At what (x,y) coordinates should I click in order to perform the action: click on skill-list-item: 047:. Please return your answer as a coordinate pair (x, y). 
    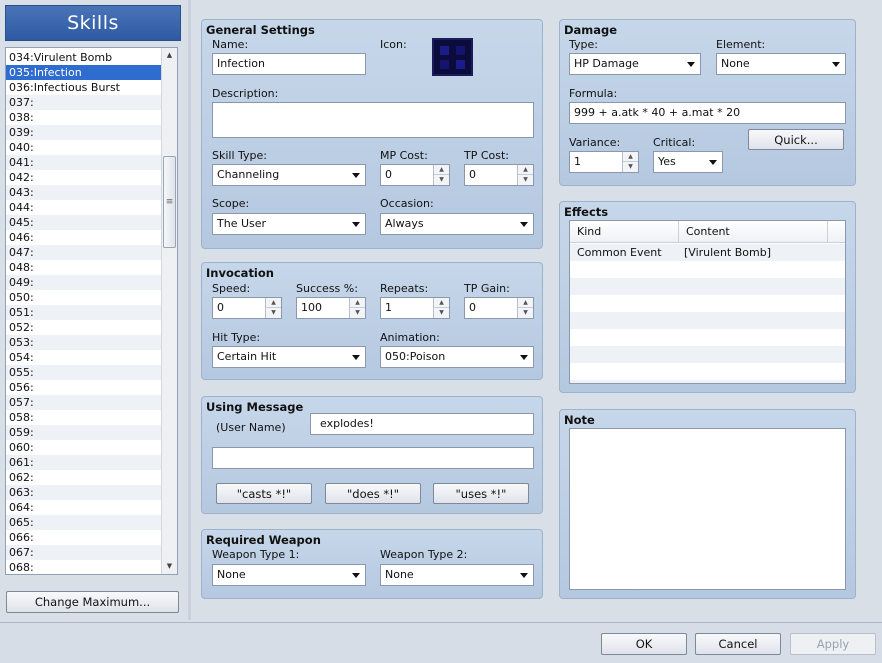
    Looking at the image, I should click on (84, 252).